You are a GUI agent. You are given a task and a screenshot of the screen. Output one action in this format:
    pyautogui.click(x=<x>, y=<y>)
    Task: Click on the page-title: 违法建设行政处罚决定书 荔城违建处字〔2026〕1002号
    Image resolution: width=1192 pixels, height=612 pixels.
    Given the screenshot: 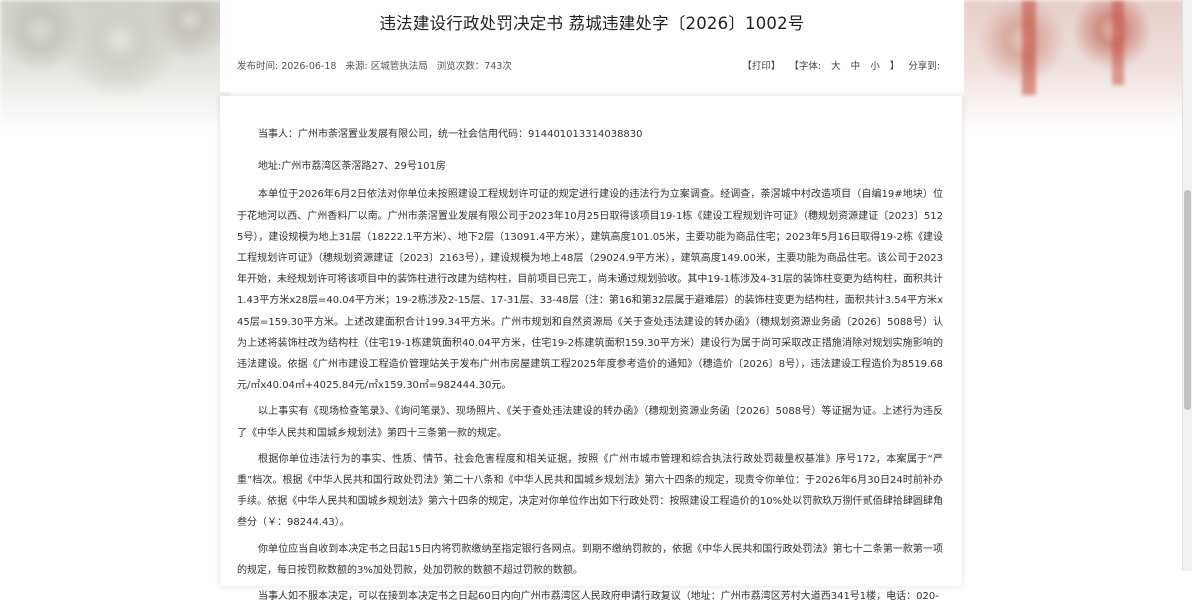 What is the action you would take?
    pyautogui.click(x=592, y=23)
    